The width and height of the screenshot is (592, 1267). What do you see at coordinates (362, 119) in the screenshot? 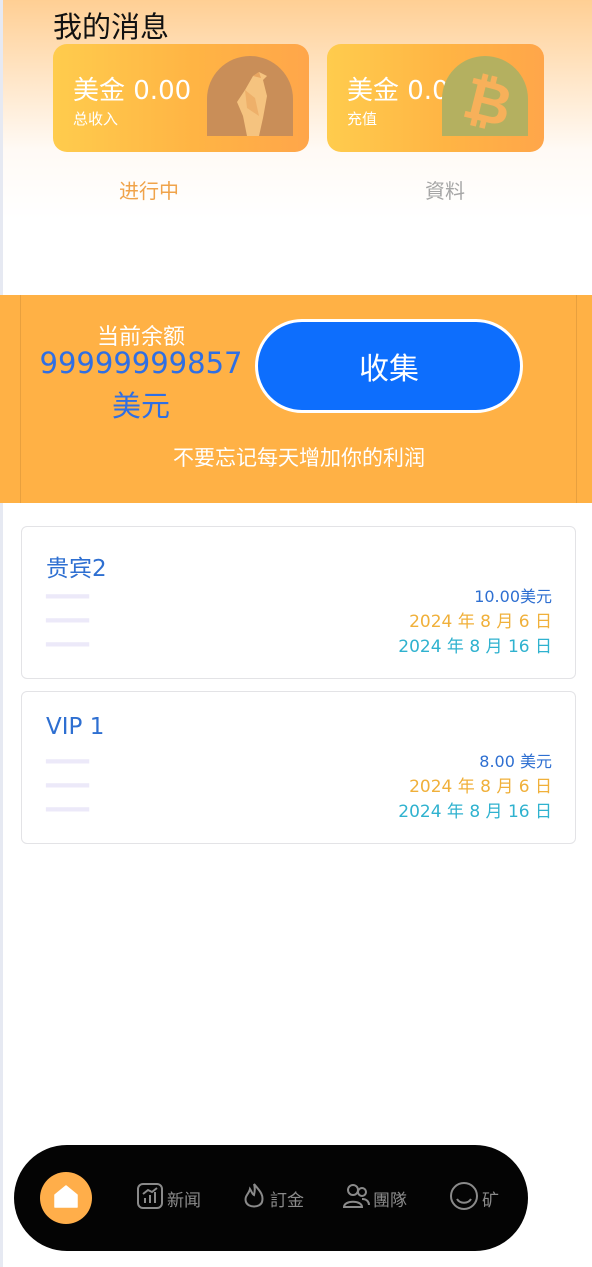
I see `recharge-label: 充值` at bounding box center [362, 119].